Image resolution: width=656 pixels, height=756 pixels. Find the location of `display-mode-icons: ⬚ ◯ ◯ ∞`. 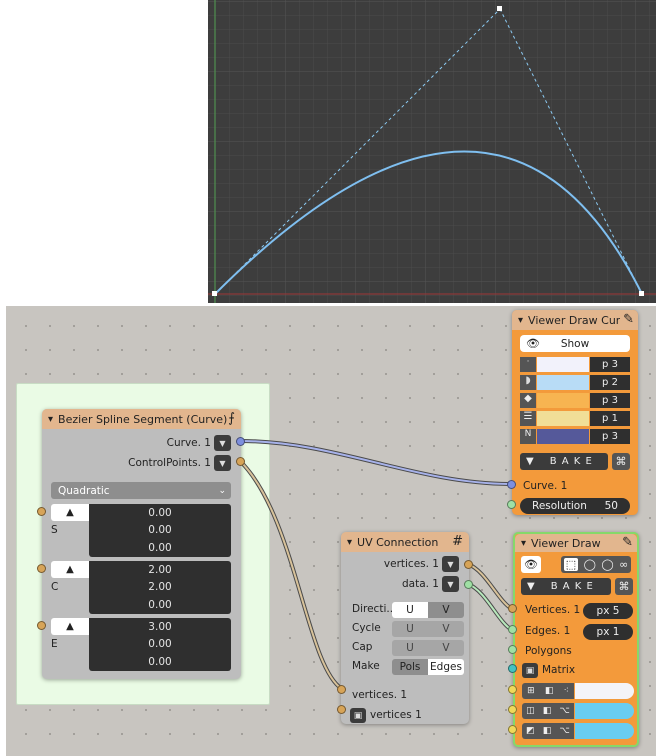

display-mode-icons: ⬚ ◯ ◯ ∞ is located at coordinates (596, 564).